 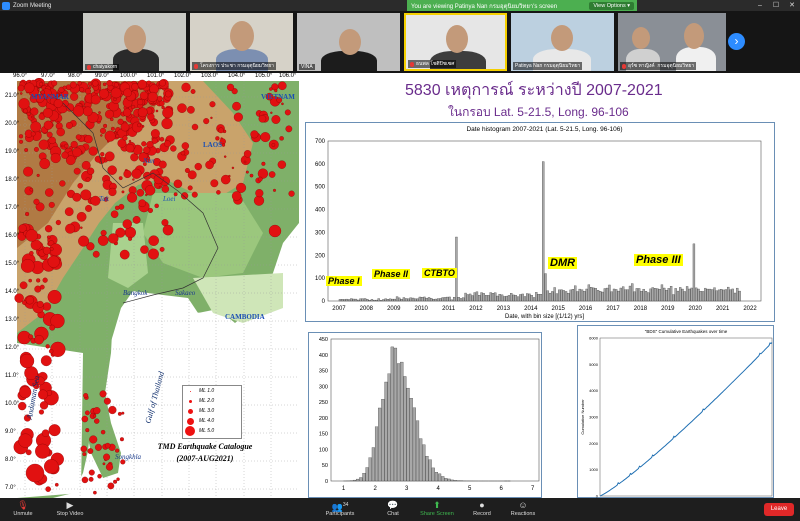 I want to click on city-label-loei: Loei, so click(x=169, y=199).